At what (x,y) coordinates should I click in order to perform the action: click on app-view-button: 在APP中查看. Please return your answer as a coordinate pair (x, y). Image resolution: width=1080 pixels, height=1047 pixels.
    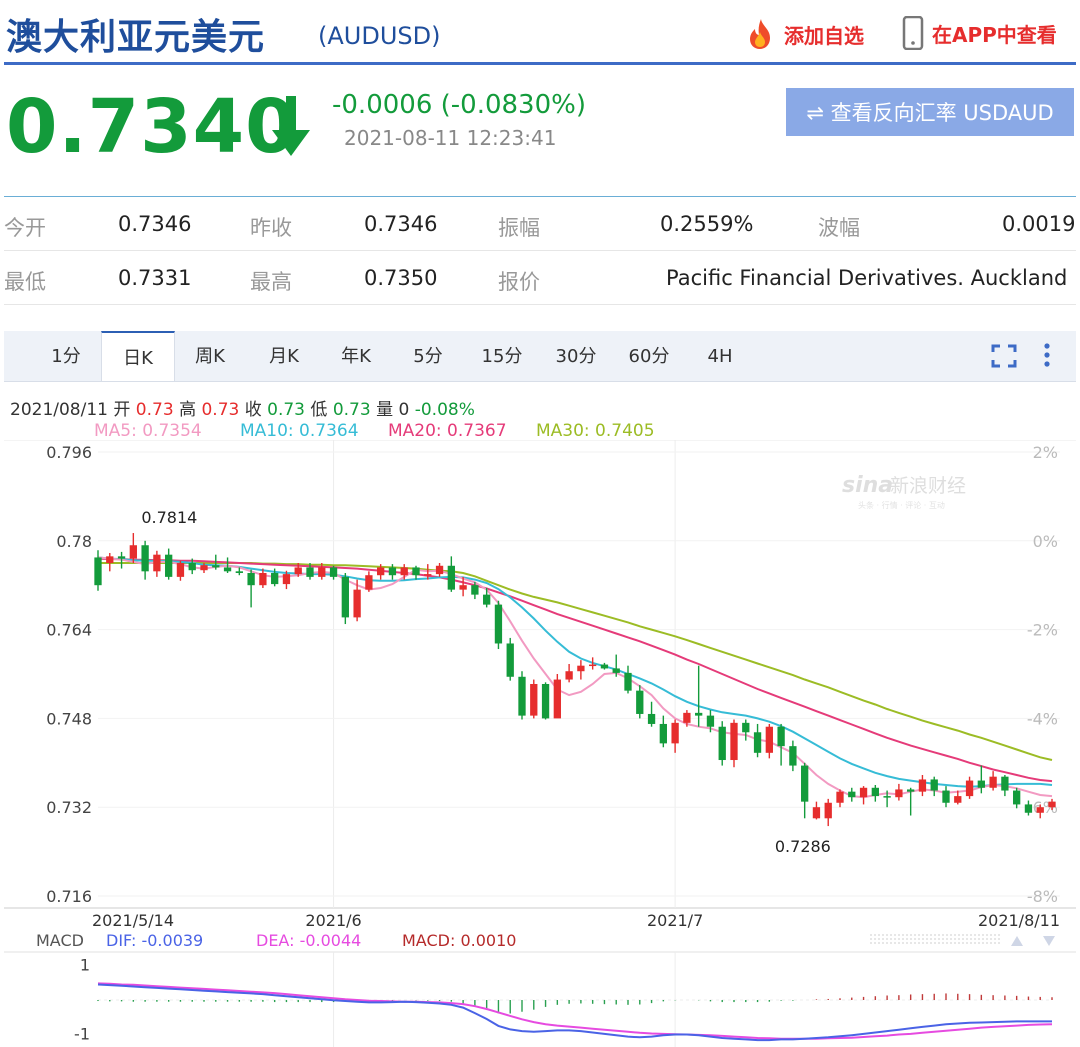
    Looking at the image, I should click on (979, 33).